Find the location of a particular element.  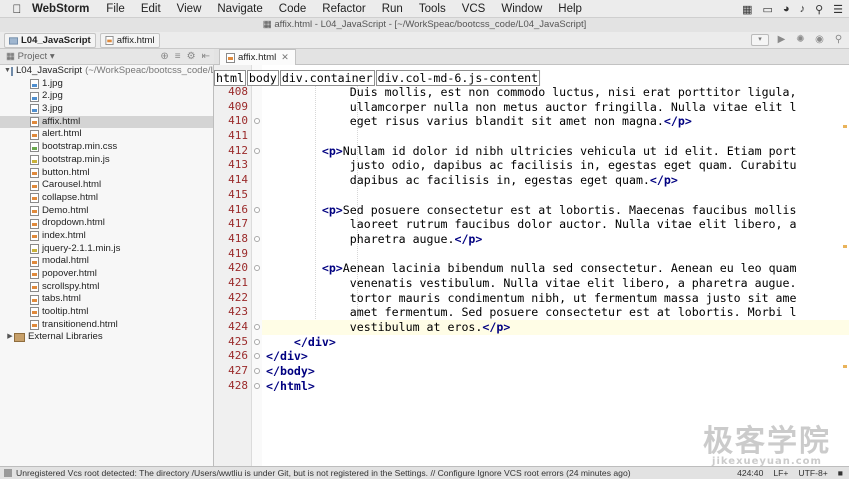

tree-file-item: button.html is located at coordinates (106, 173).